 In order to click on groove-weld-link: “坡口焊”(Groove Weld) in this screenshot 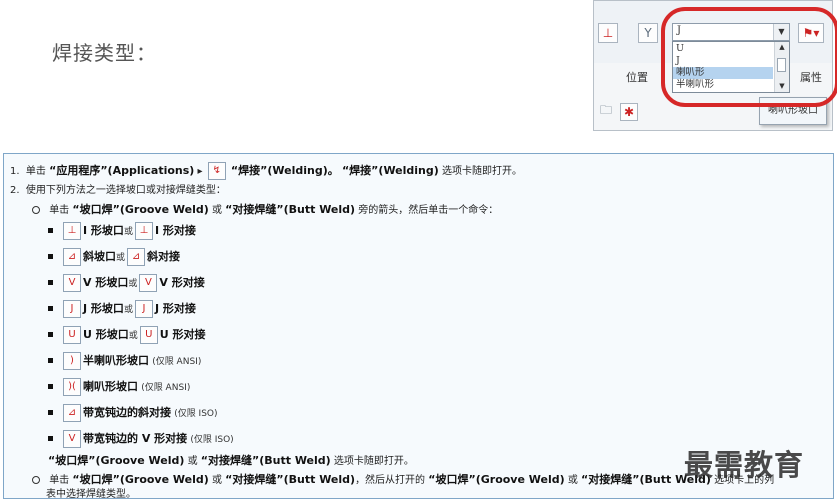, I will do `click(140, 209)`.